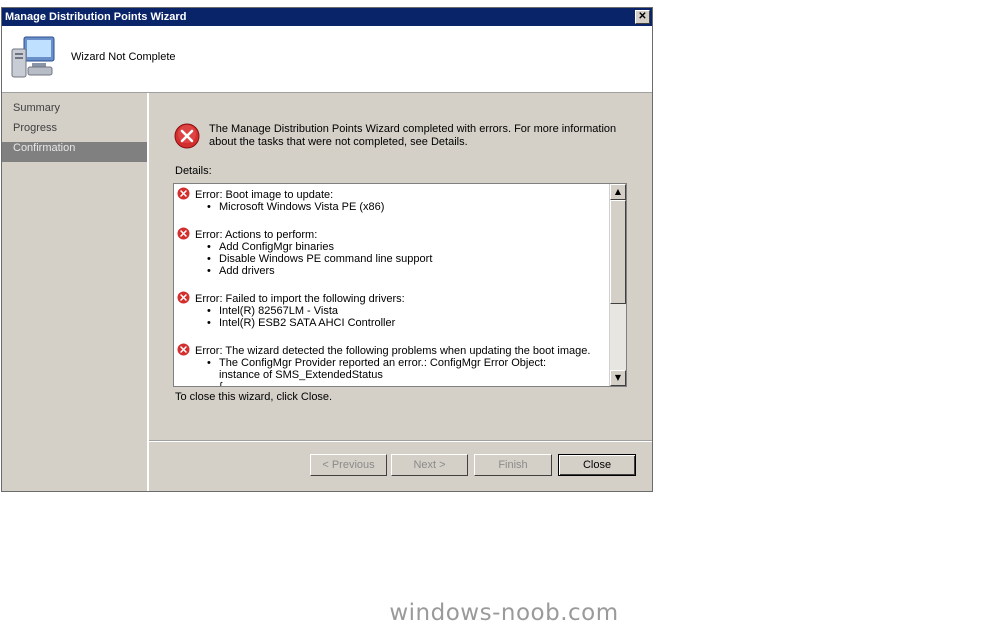  Describe the element at coordinates (74, 112) in the screenshot. I see `sidebar-item-summary: Summary` at that location.